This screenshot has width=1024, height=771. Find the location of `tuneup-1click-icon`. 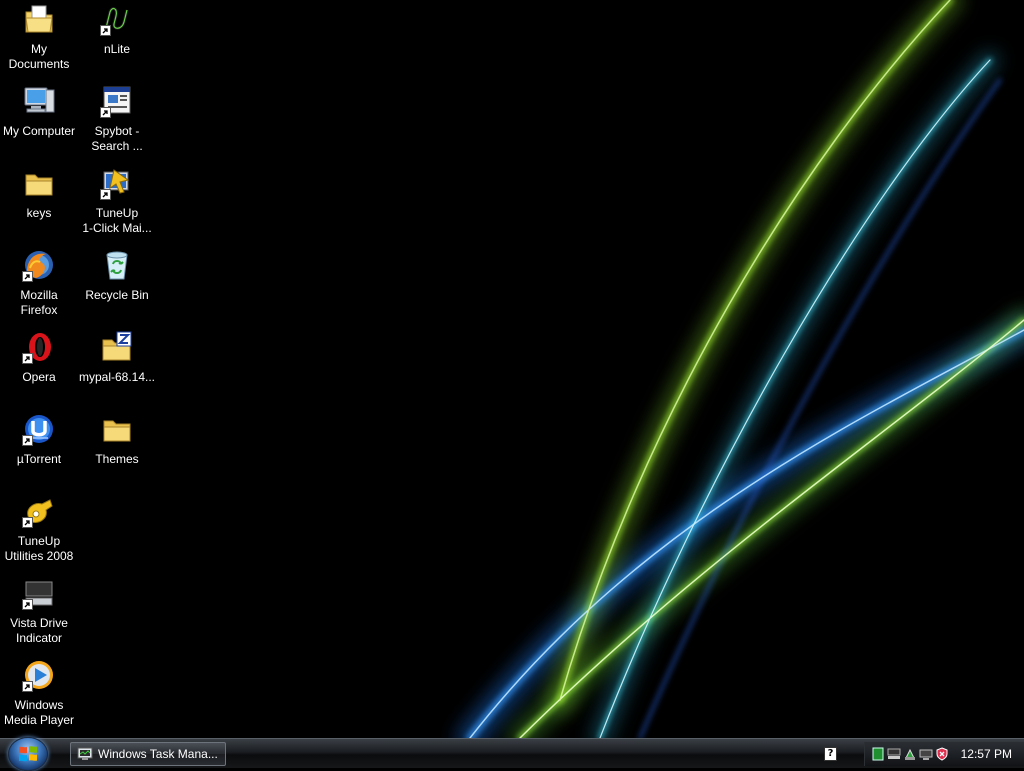

tuneup-1click-icon is located at coordinates (117, 183).